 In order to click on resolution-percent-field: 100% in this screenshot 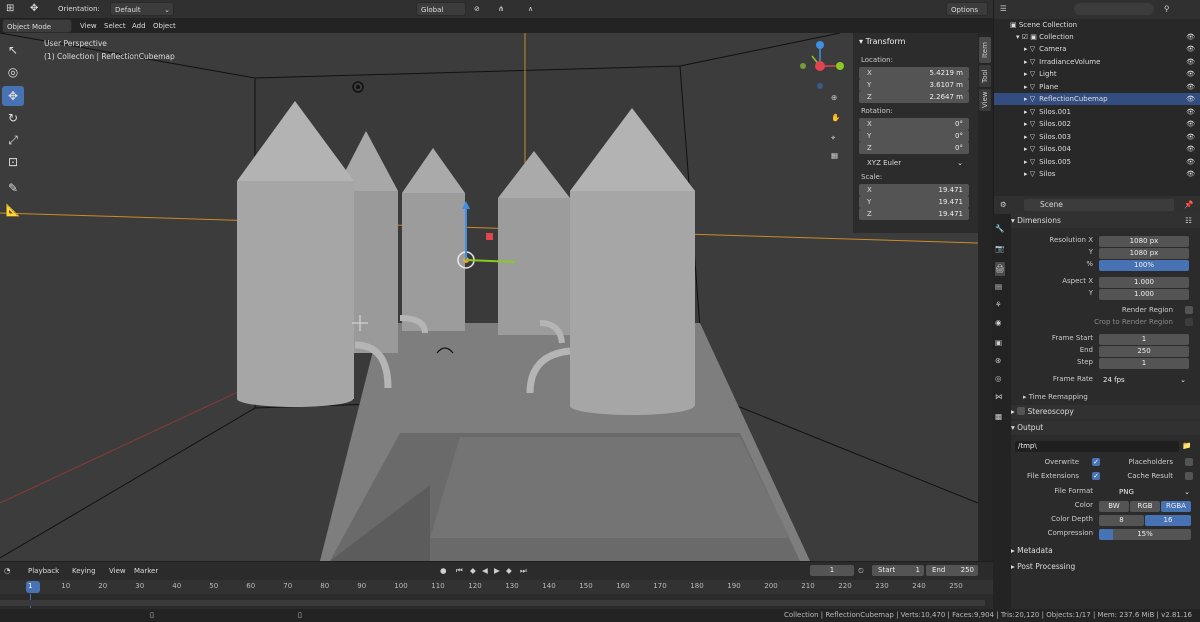, I will do `click(1144, 265)`.